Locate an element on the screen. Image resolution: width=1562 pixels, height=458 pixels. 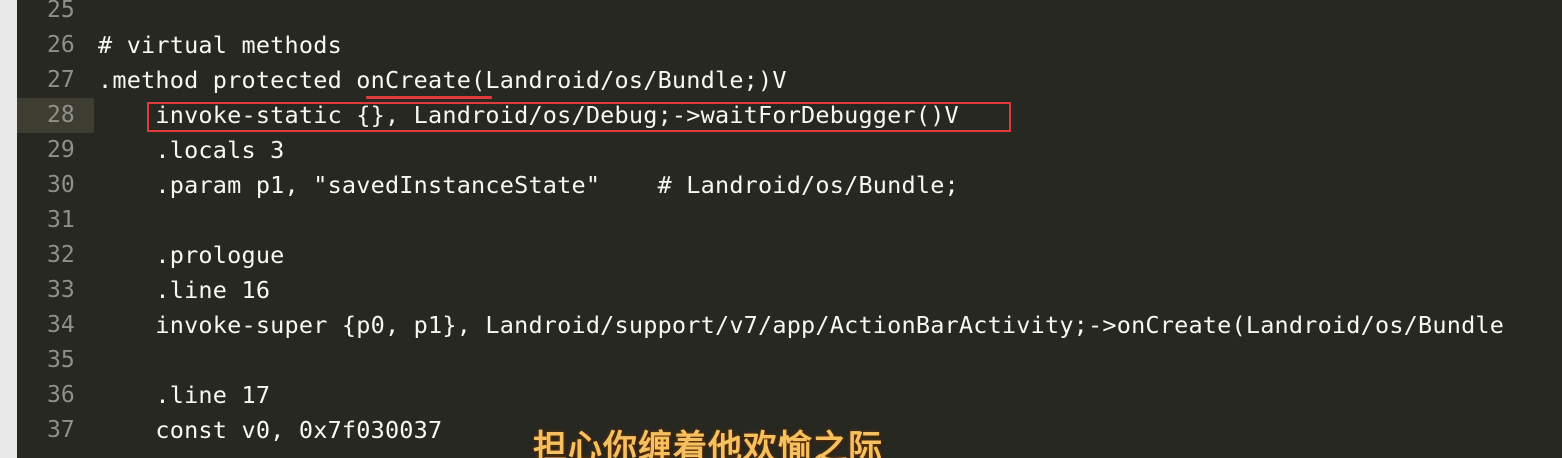
line-number: 26 is located at coordinates (61, 45).